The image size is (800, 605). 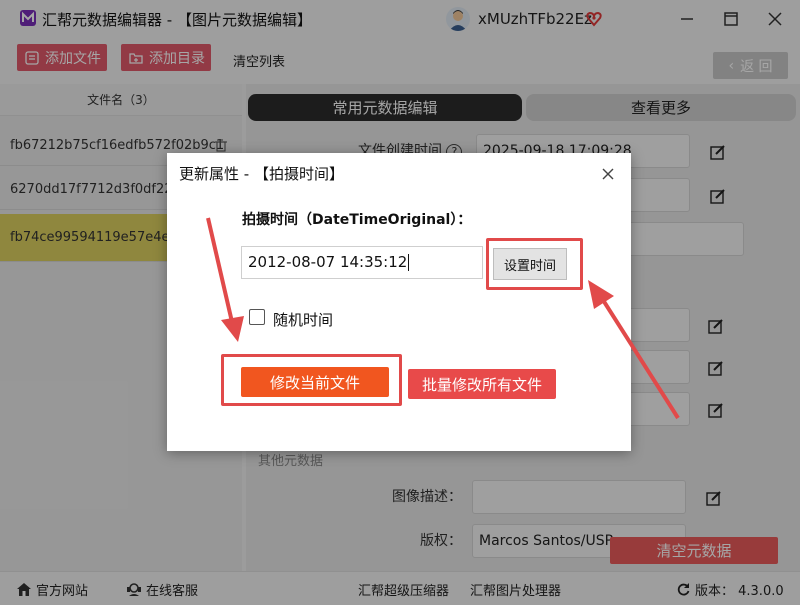 What do you see at coordinates (315, 382) in the screenshot?
I see `modify-current-file-button: 修改当前文件` at bounding box center [315, 382].